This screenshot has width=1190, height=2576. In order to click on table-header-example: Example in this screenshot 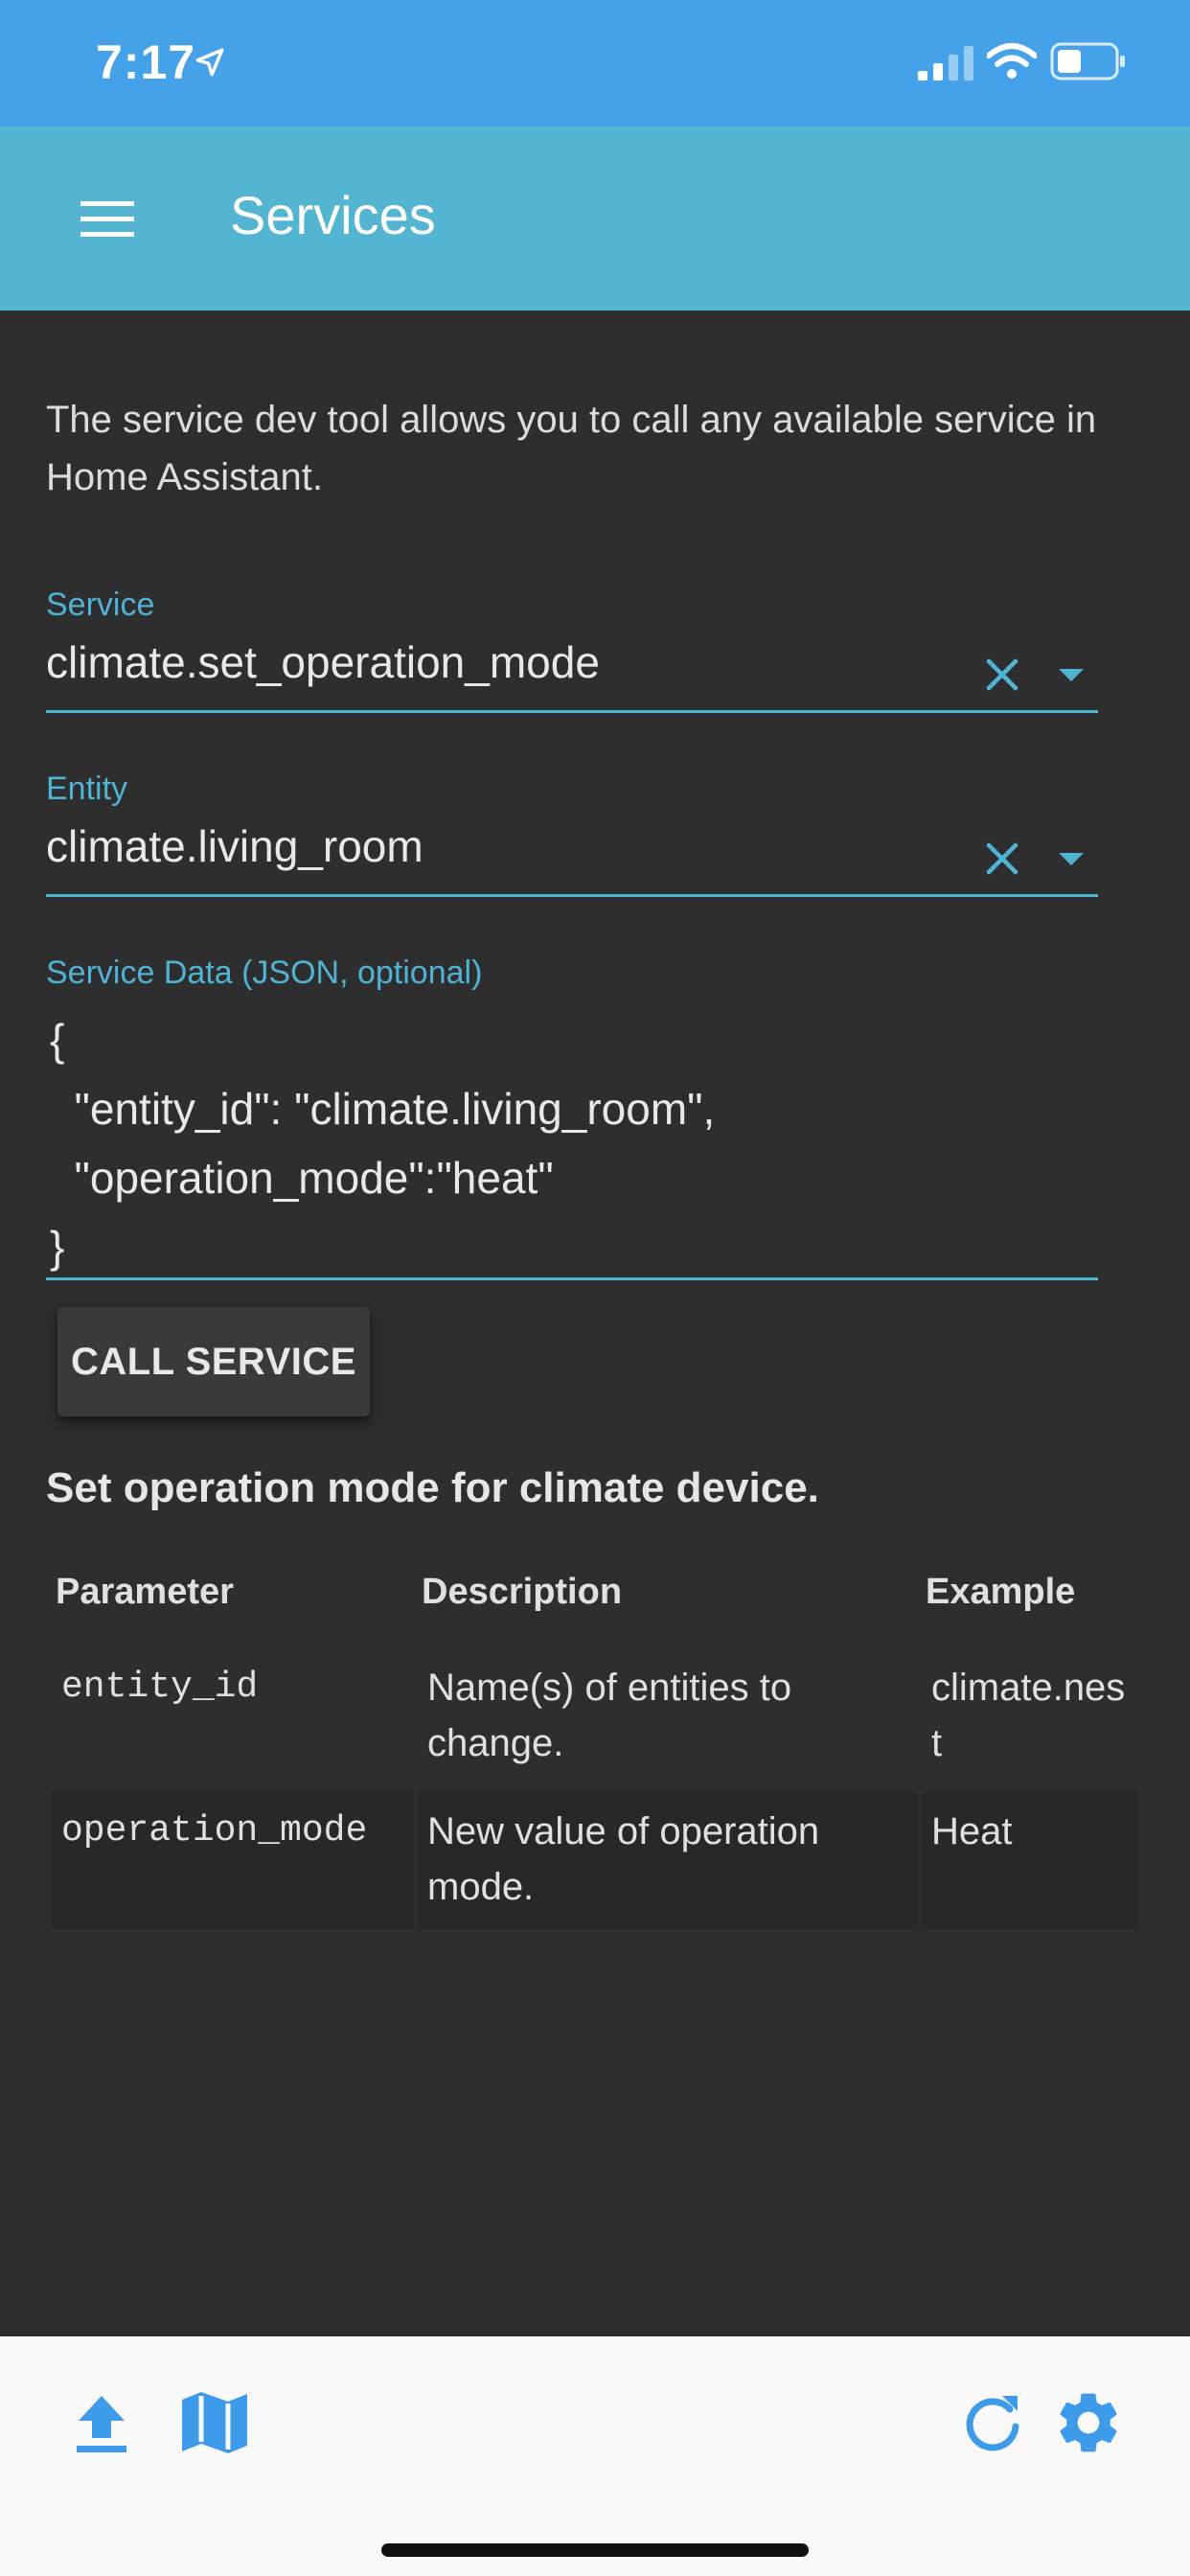, I will do `click(1001, 1592)`.